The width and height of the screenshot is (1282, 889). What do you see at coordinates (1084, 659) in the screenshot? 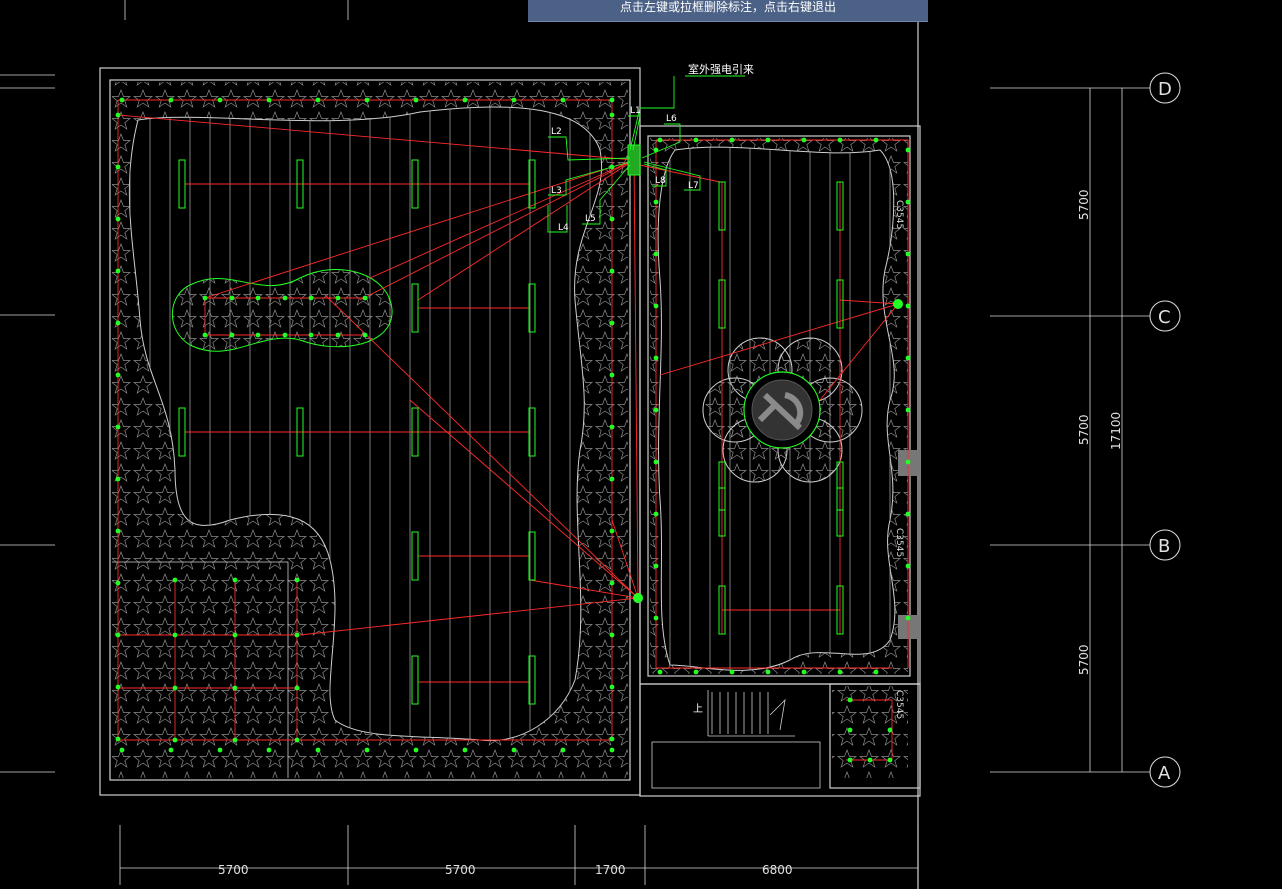
I see `dimension-right-3: 5700` at bounding box center [1084, 659].